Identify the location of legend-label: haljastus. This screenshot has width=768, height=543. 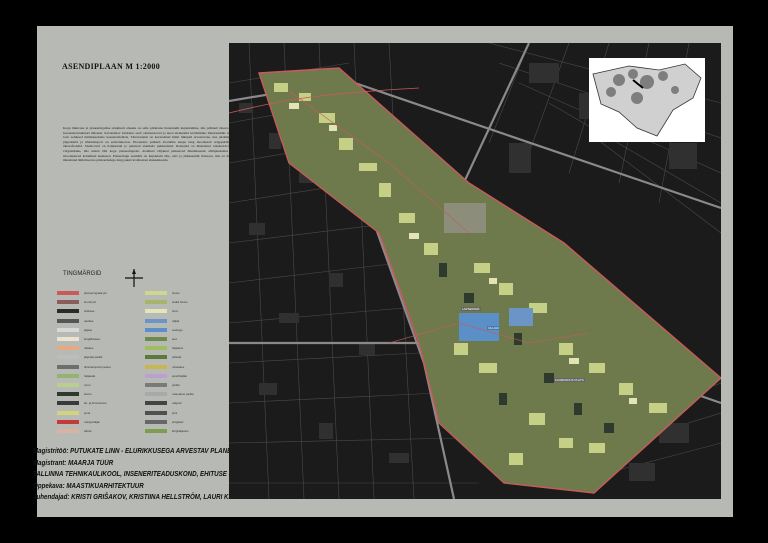
(178, 348).